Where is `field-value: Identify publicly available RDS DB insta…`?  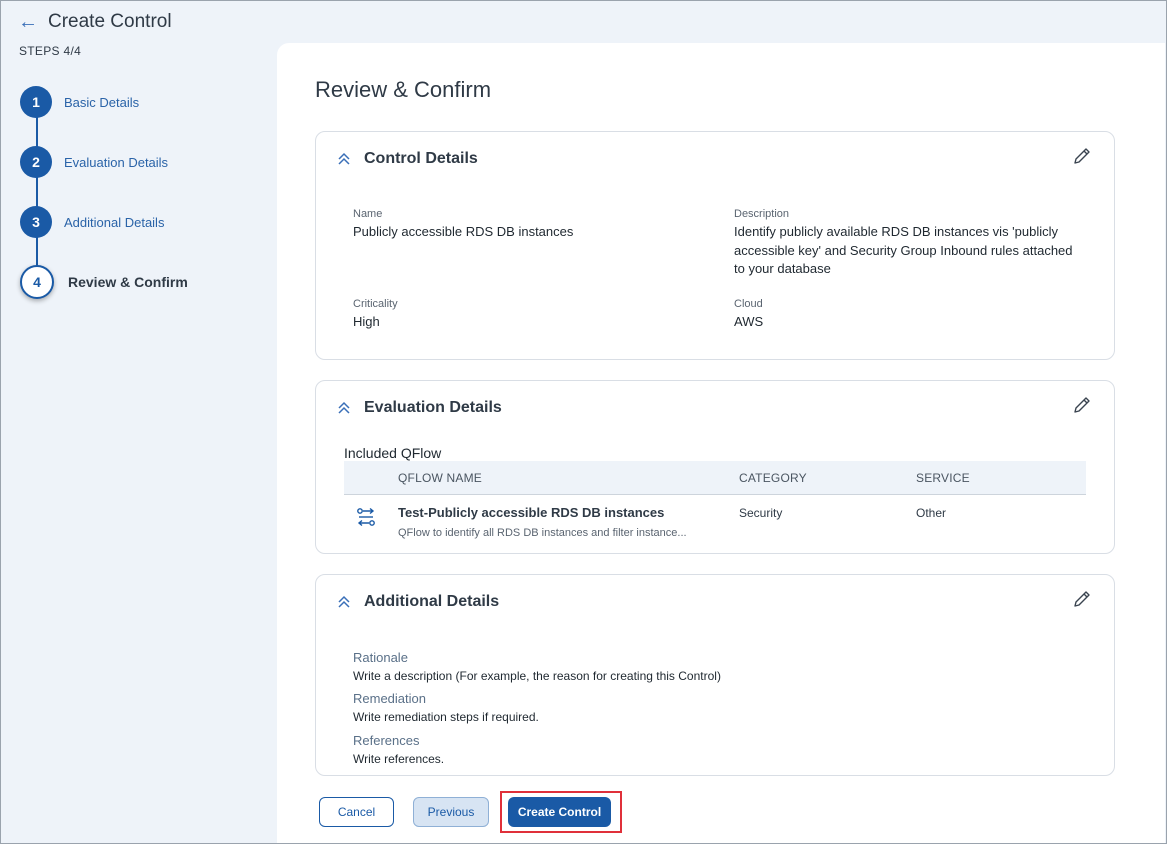 field-value: Identify publicly available RDS DB insta… is located at coordinates (903, 250).